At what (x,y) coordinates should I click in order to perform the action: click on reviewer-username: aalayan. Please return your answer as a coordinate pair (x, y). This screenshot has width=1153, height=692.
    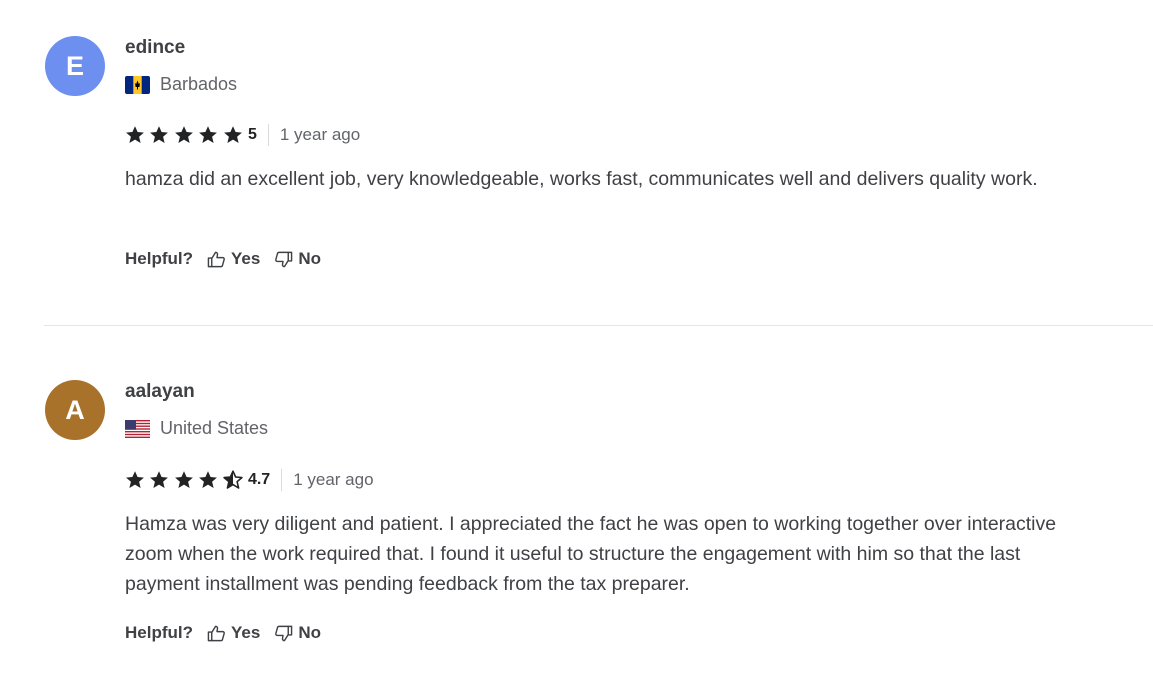
    Looking at the image, I should click on (160, 392).